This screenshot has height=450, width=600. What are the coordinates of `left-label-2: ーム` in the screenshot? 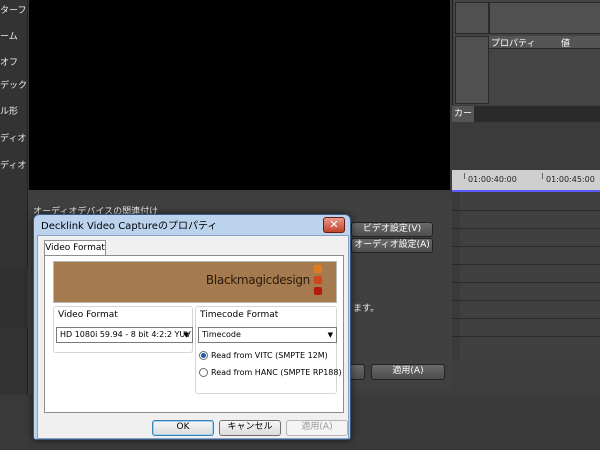 It's located at (9, 37).